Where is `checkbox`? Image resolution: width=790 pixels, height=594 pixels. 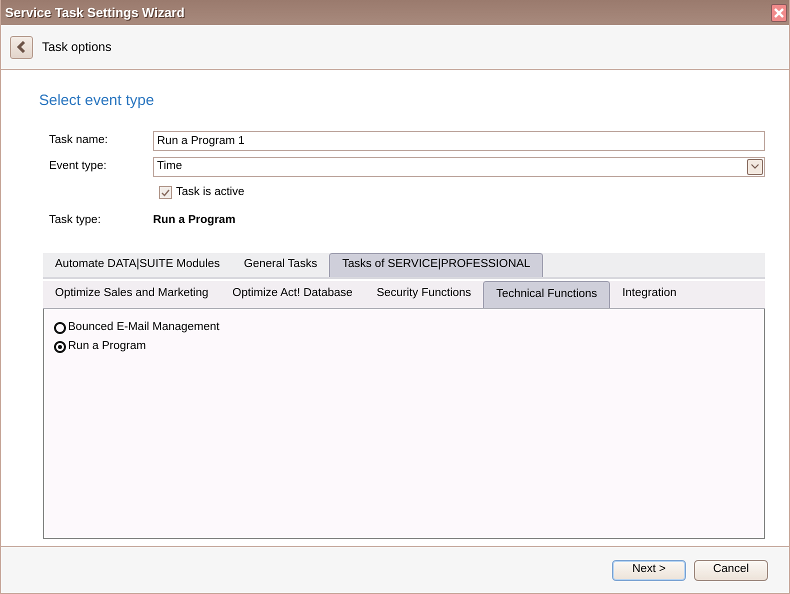 checkbox is located at coordinates (165, 192).